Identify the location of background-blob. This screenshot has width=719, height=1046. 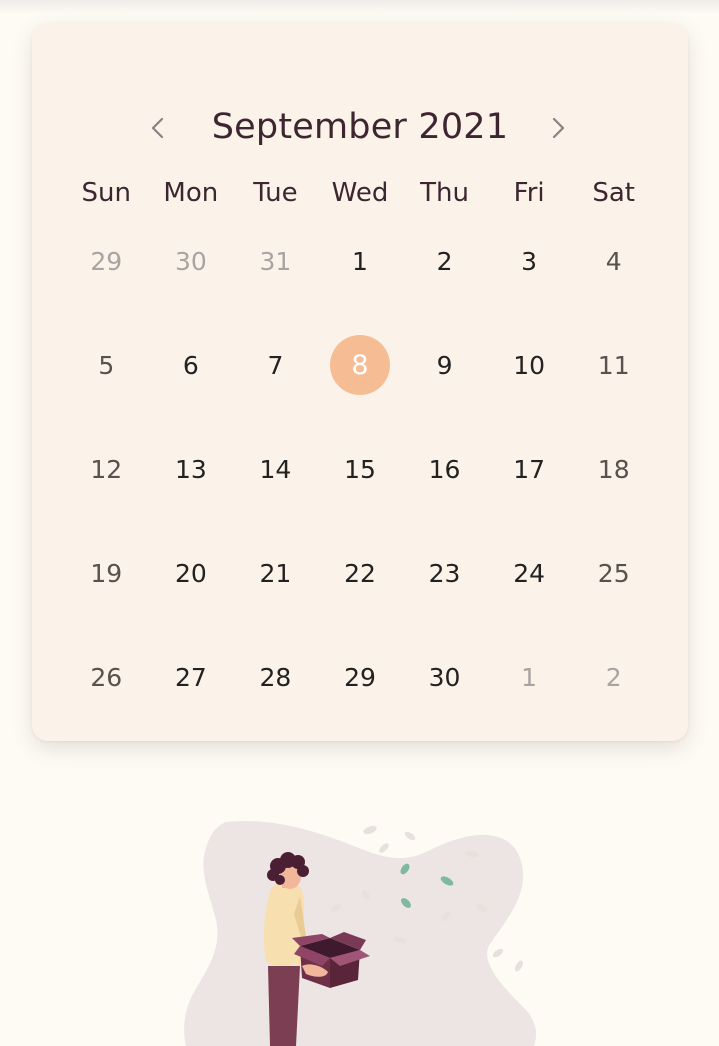
(360, 933).